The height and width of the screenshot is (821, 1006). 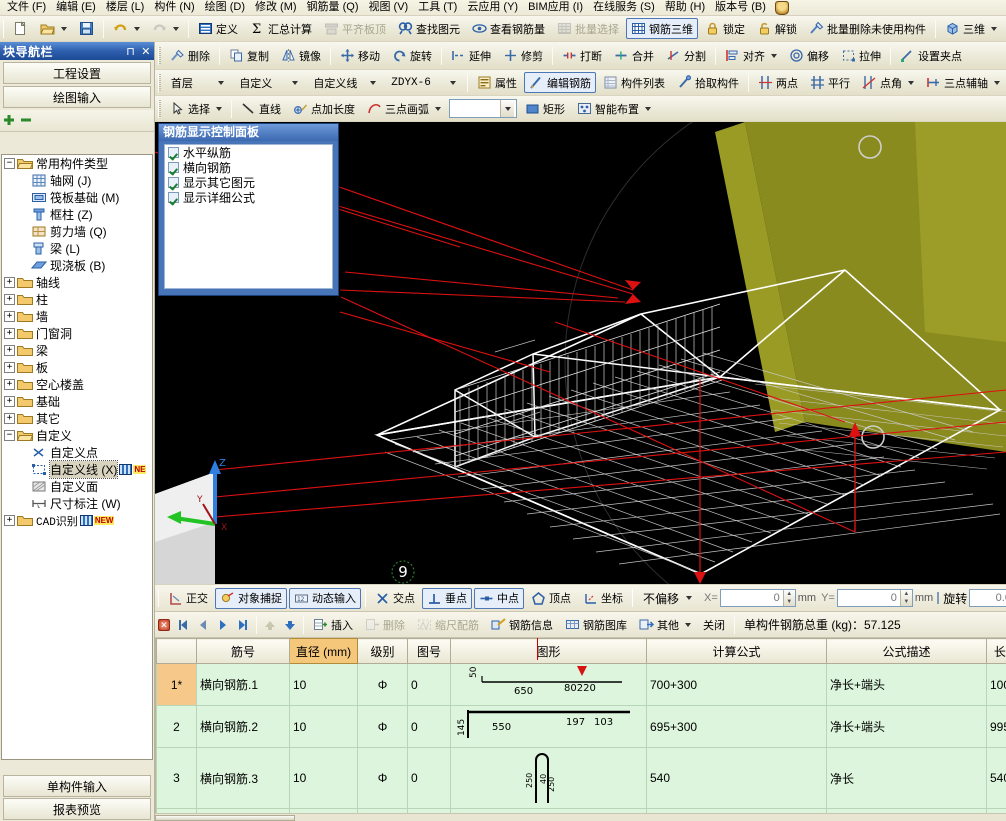 I want to click on batch-select-button: 批量选择, so click(x=588, y=28).